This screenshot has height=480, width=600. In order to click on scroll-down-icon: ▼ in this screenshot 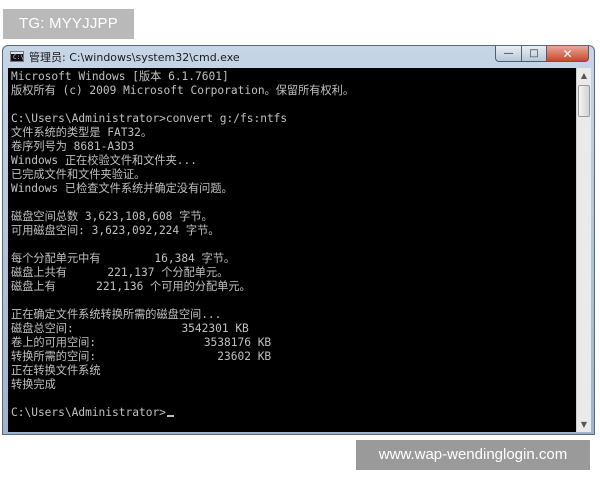, I will do `click(584, 424)`.